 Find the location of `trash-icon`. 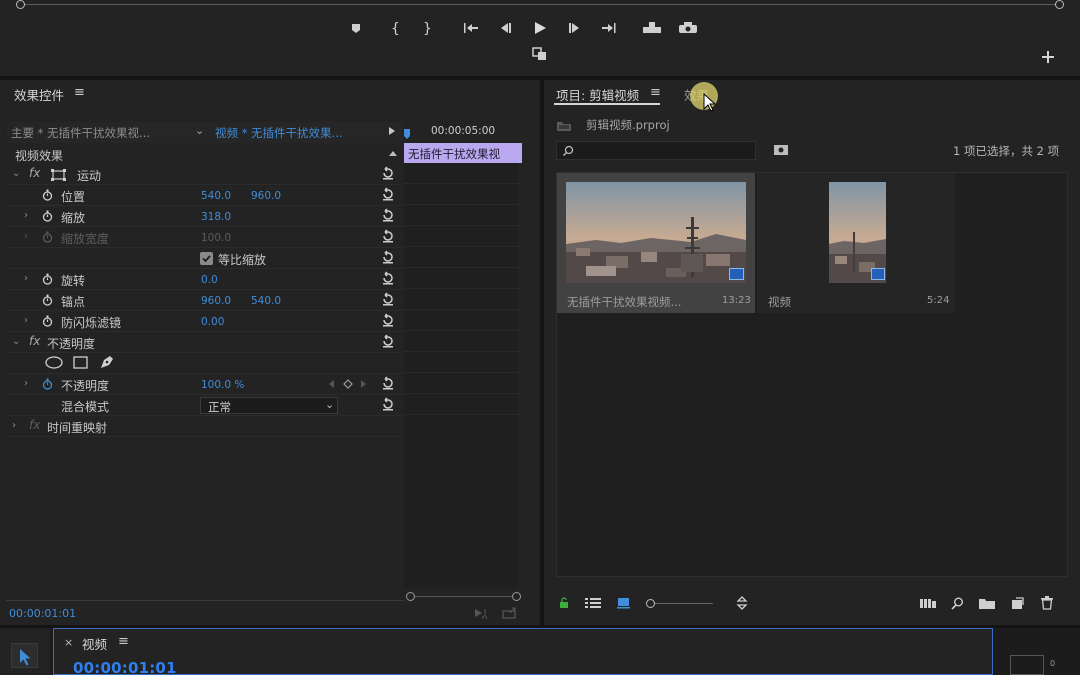

trash-icon is located at coordinates (1047, 603).